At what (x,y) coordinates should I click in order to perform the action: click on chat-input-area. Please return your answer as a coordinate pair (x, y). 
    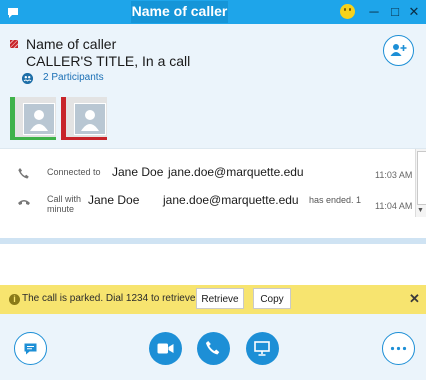
    Looking at the image, I should click on (213, 264).